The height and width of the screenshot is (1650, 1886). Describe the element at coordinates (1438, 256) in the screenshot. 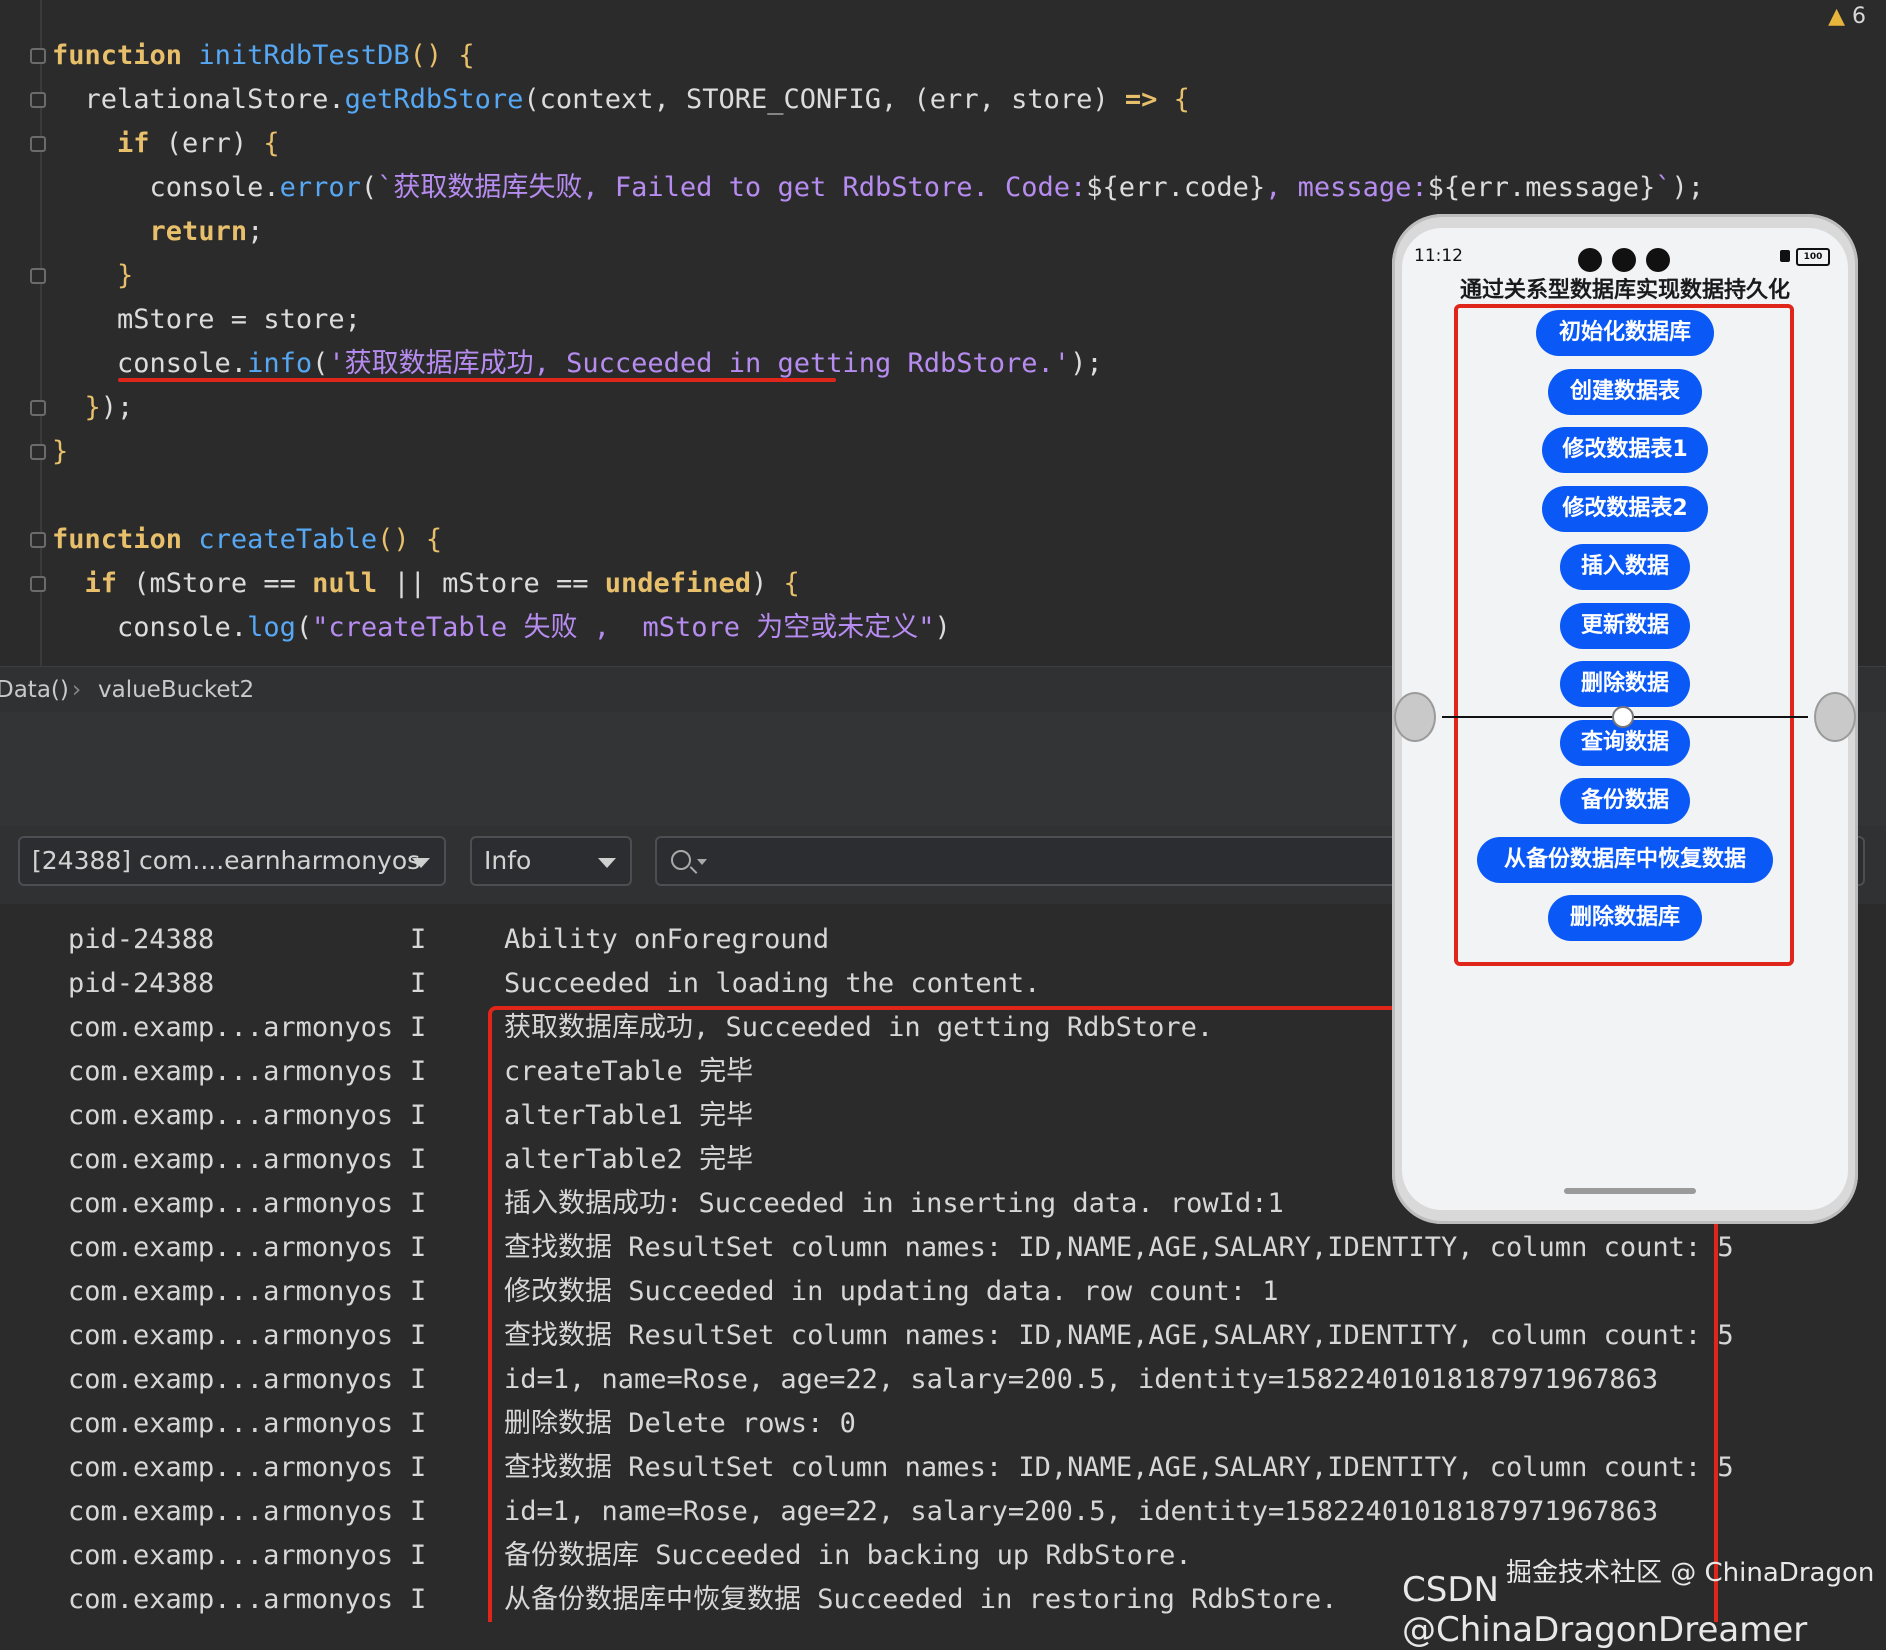

I see `status-time: 11:12` at that location.